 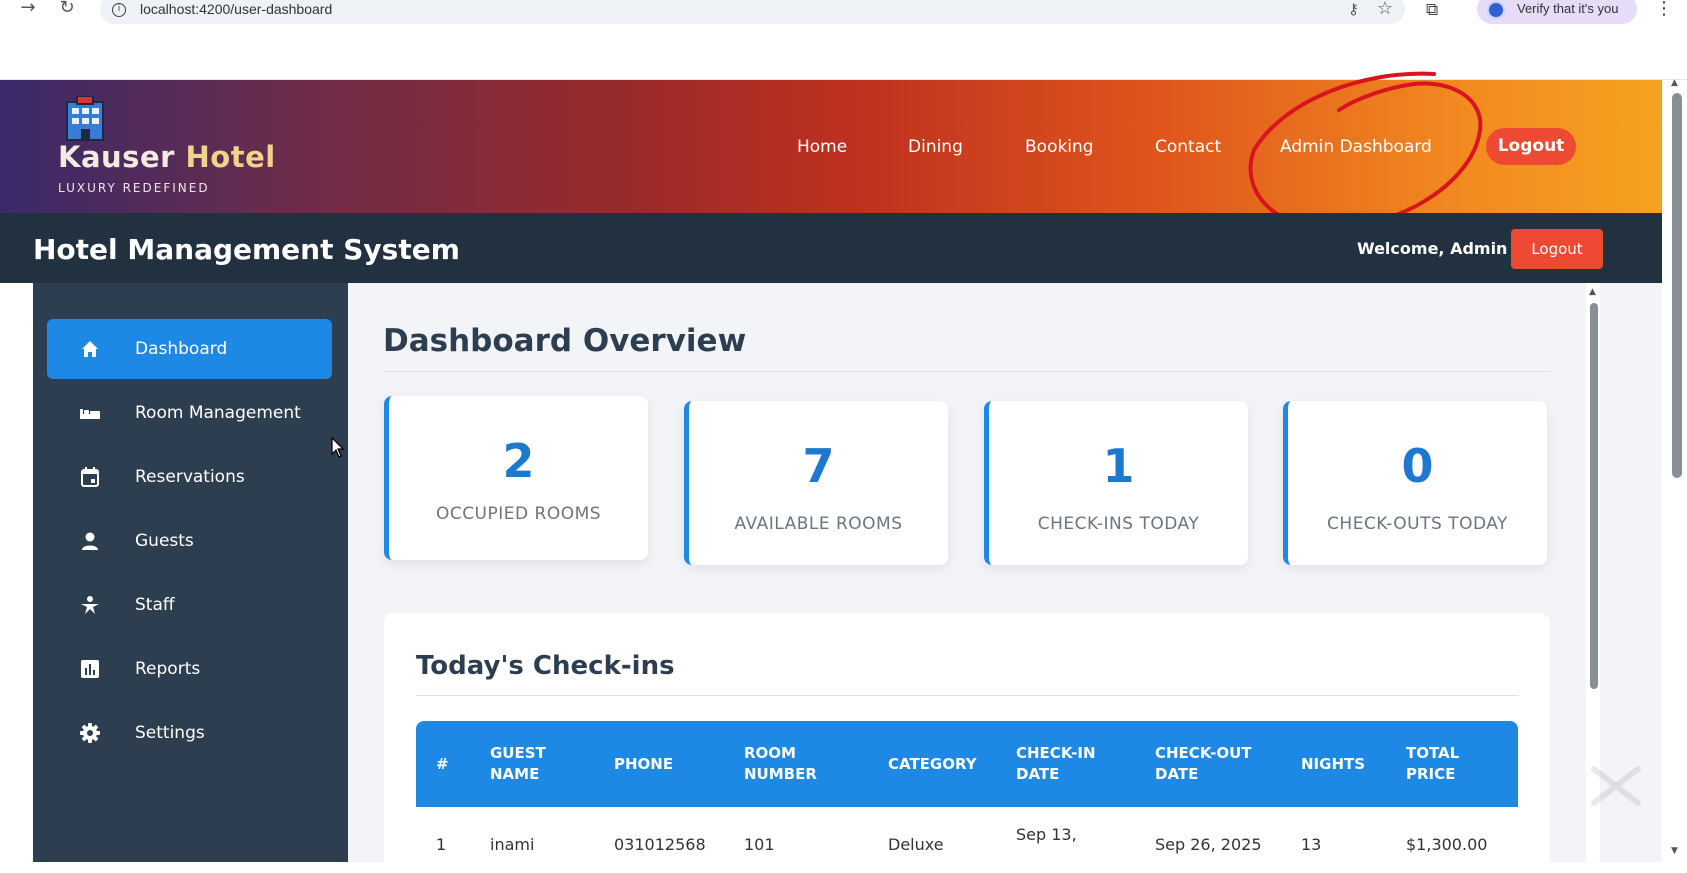 What do you see at coordinates (935, 147) in the screenshot?
I see `nav-link-dining: Dining` at bounding box center [935, 147].